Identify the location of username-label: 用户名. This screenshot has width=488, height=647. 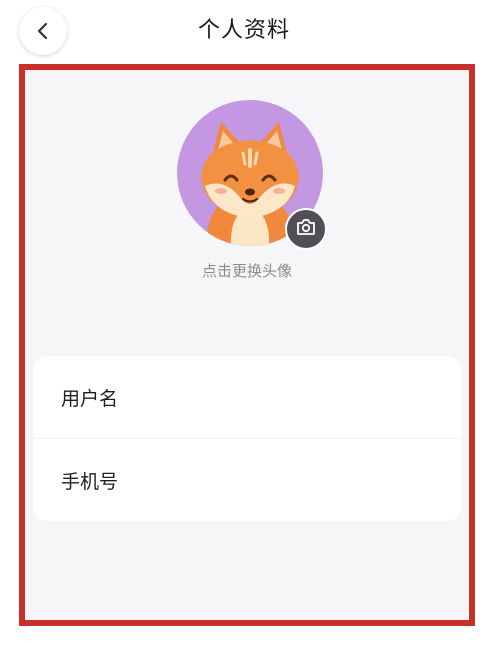
(90, 398).